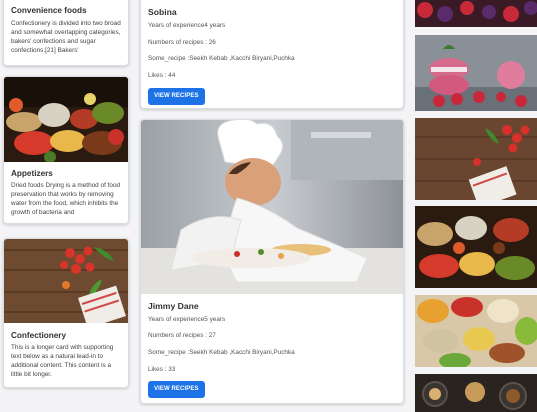 The height and width of the screenshot is (412, 537). I want to click on gallery-image-dark-table, so click(476, 393).